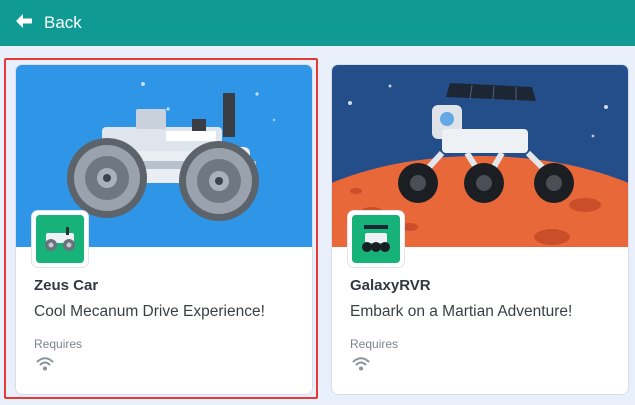  I want to click on extension-title: GalaxyRVR, so click(390, 285).